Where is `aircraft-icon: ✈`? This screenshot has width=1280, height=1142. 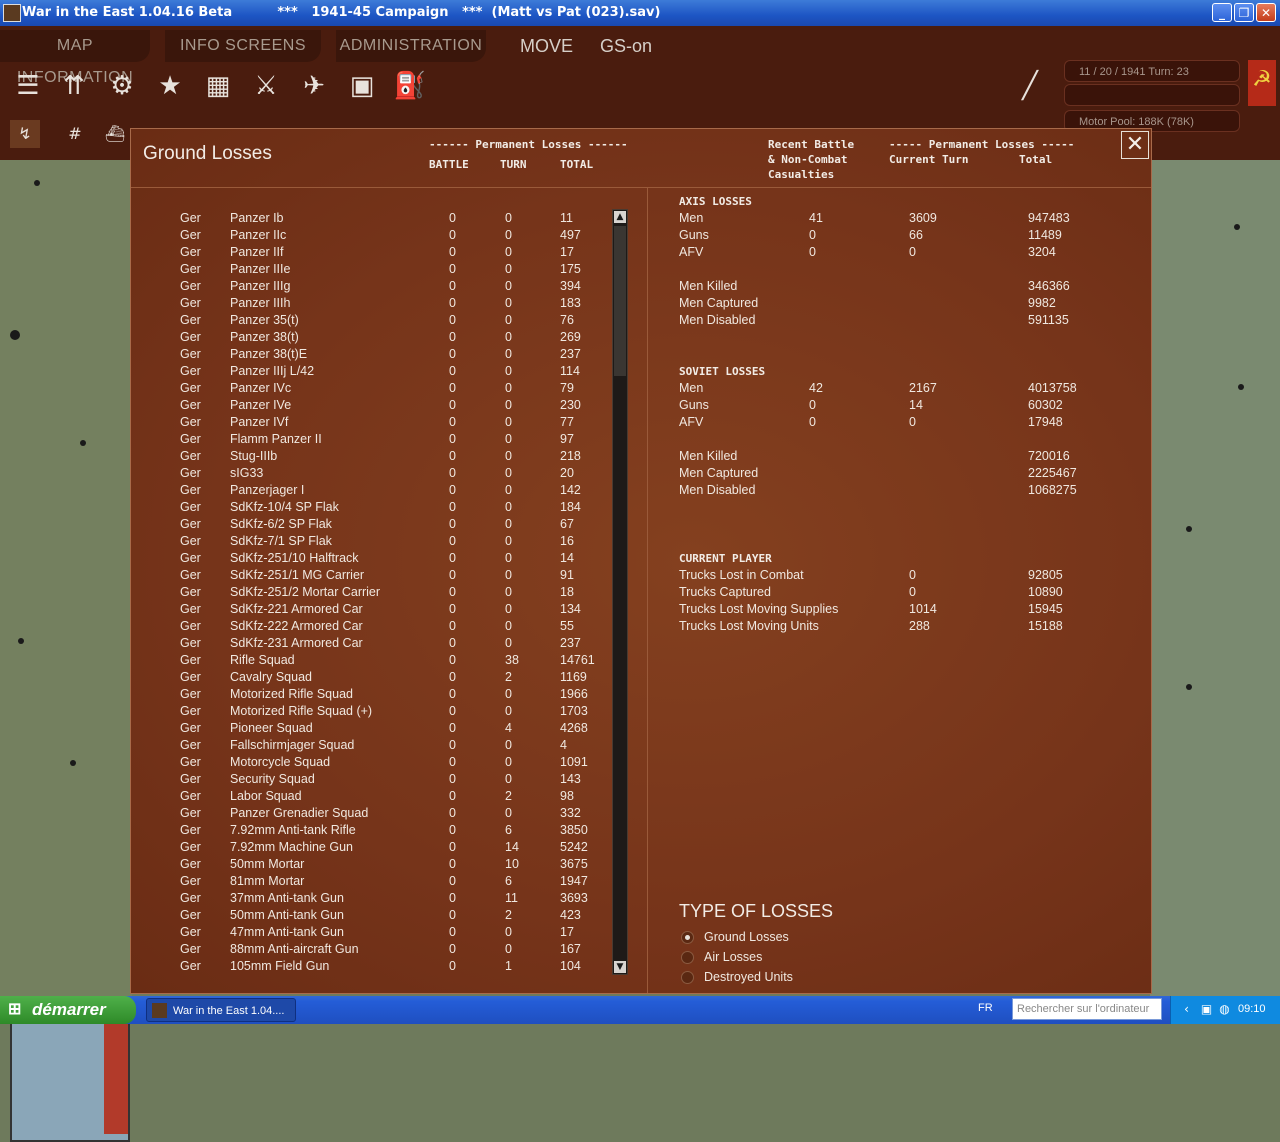
aircraft-icon: ✈ is located at coordinates (314, 86).